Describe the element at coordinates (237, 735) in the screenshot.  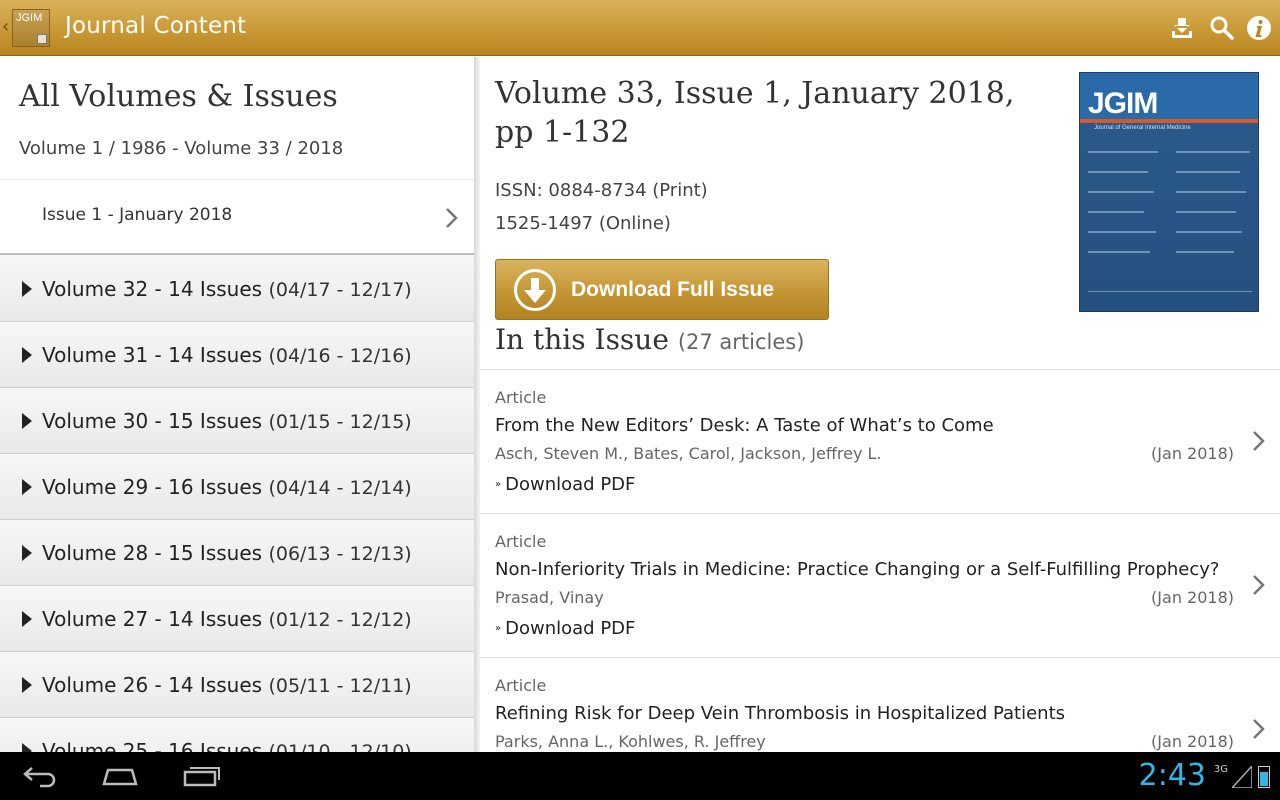
I see `volume-row: Volume 25 - 16 Issues (01/10 - 12/10)` at that location.